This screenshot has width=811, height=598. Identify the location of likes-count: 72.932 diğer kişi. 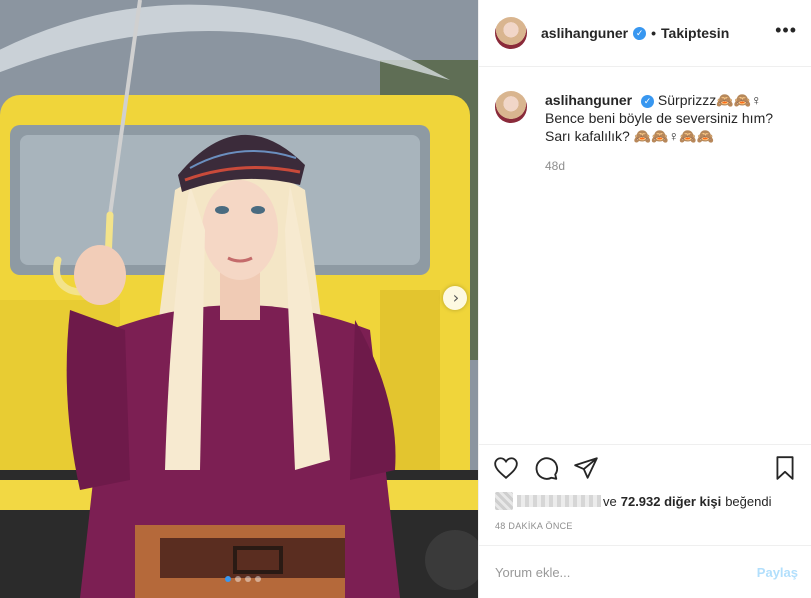
(671, 501).